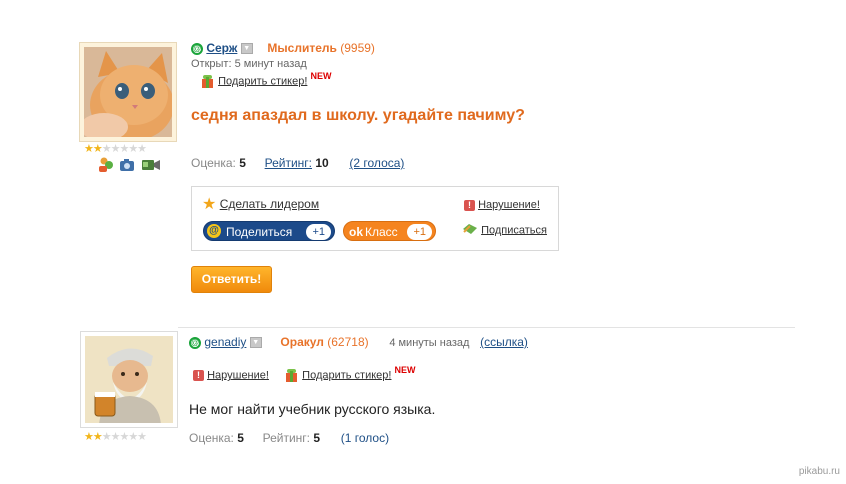 The image size is (846, 484). What do you see at coordinates (269, 204) in the screenshot?
I see `make-leader-link: Сделать лидером` at bounding box center [269, 204].